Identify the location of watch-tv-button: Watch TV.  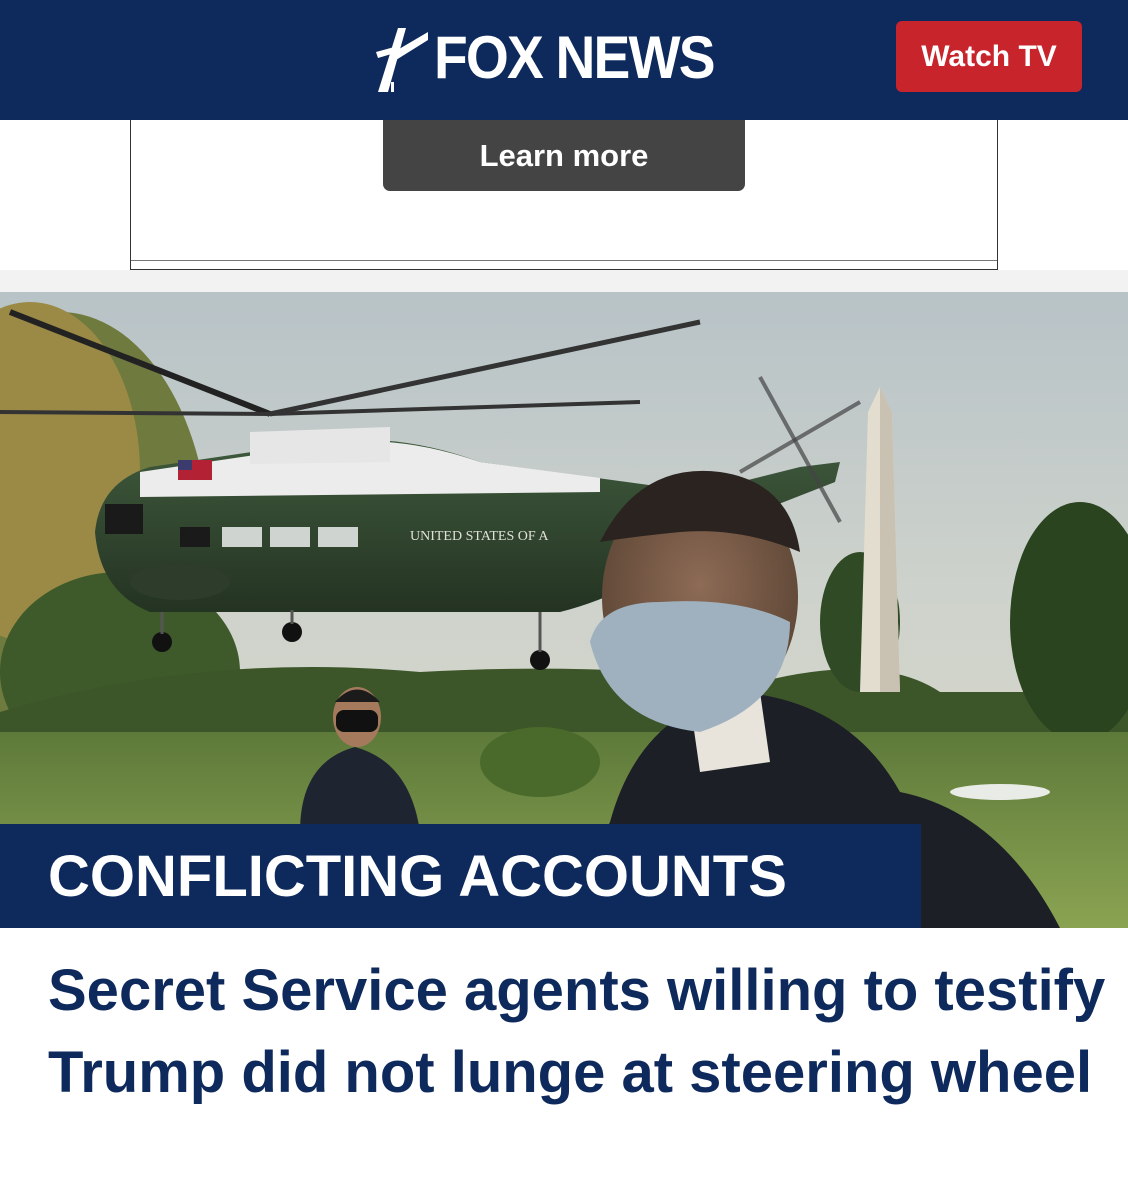
(989, 56).